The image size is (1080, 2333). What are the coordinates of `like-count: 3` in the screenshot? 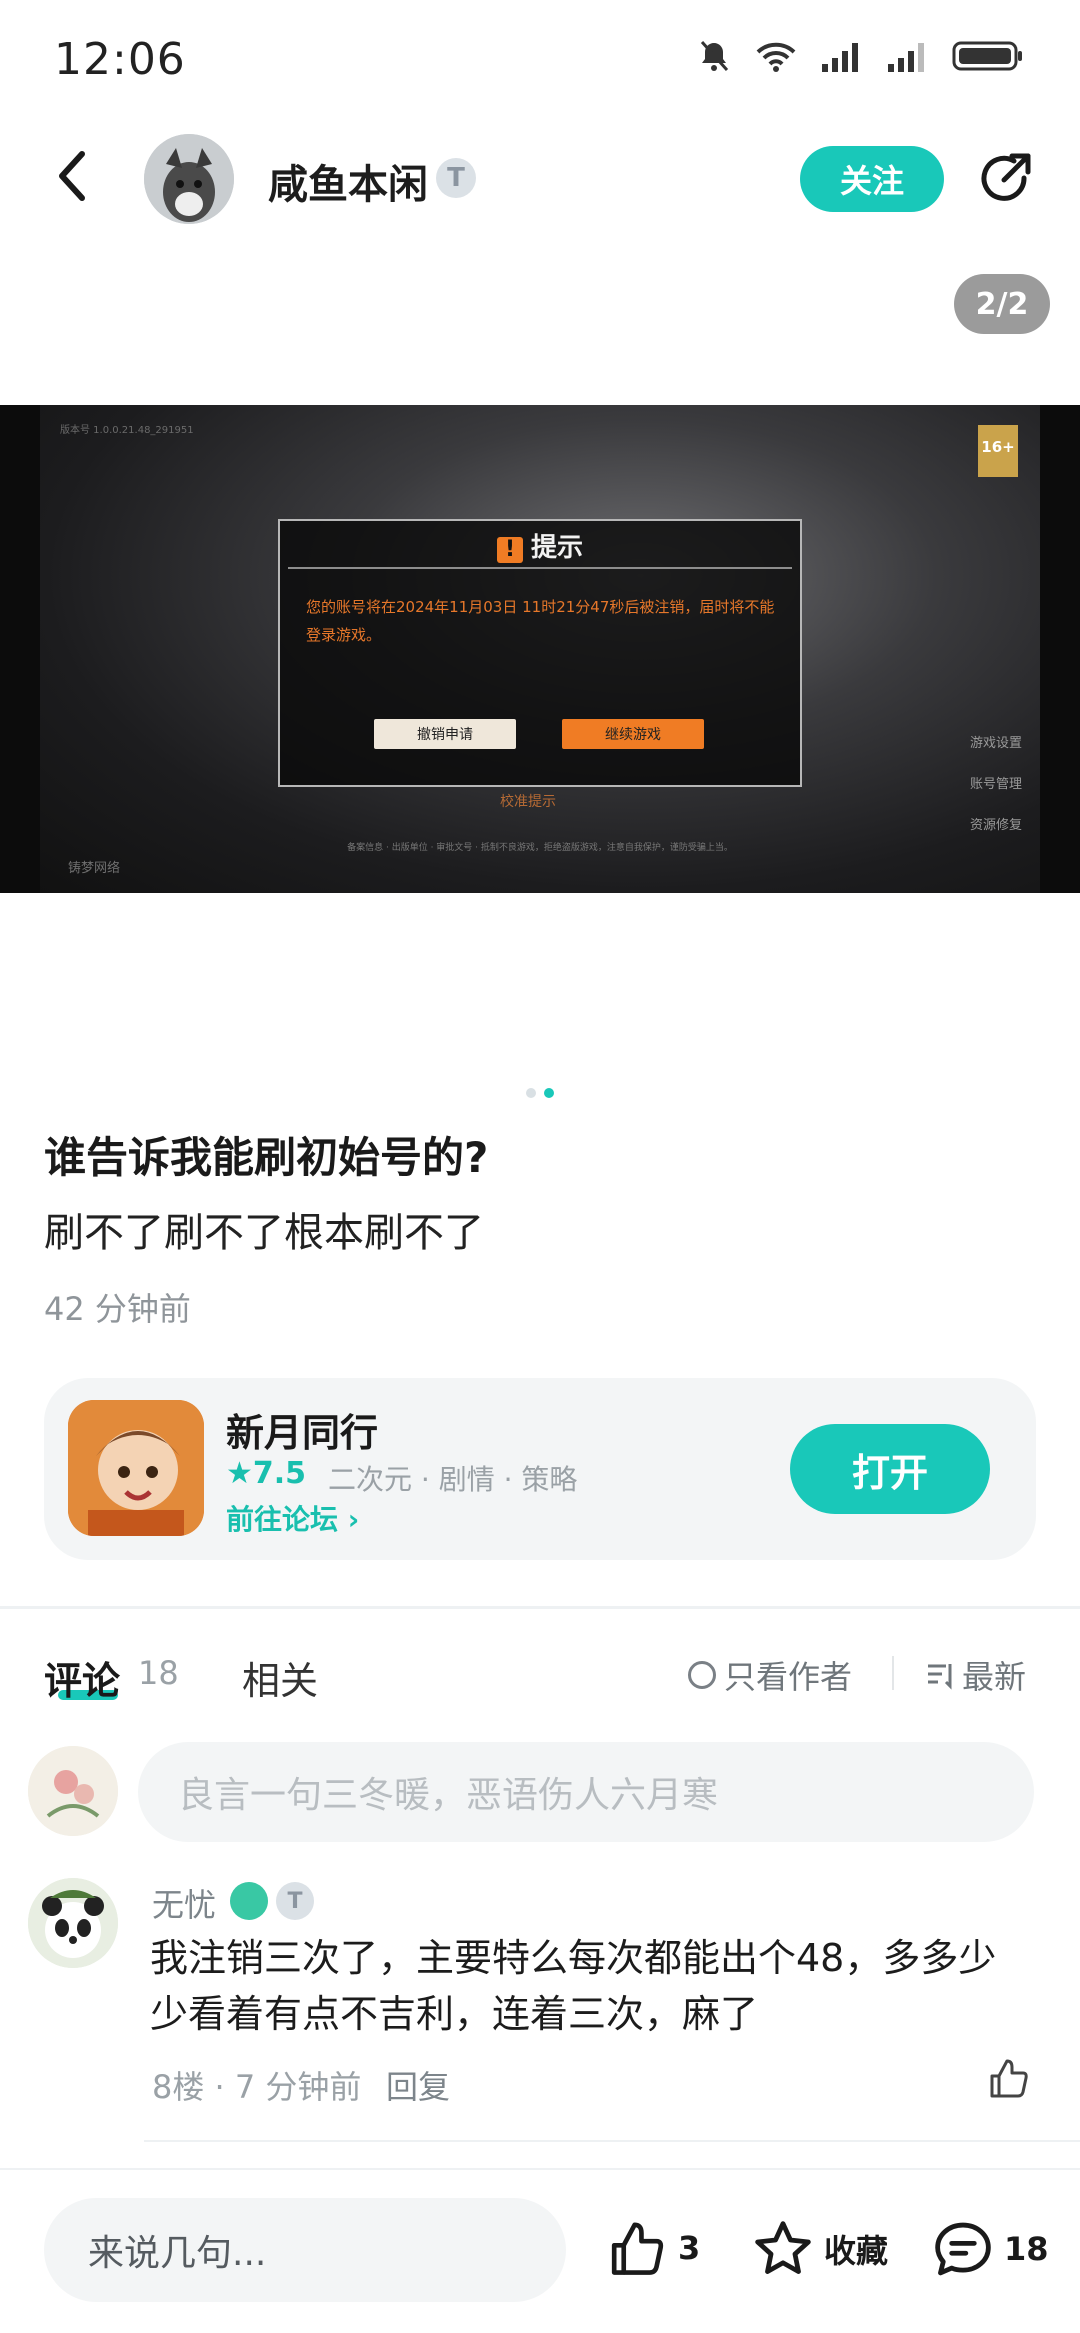 It's located at (689, 2248).